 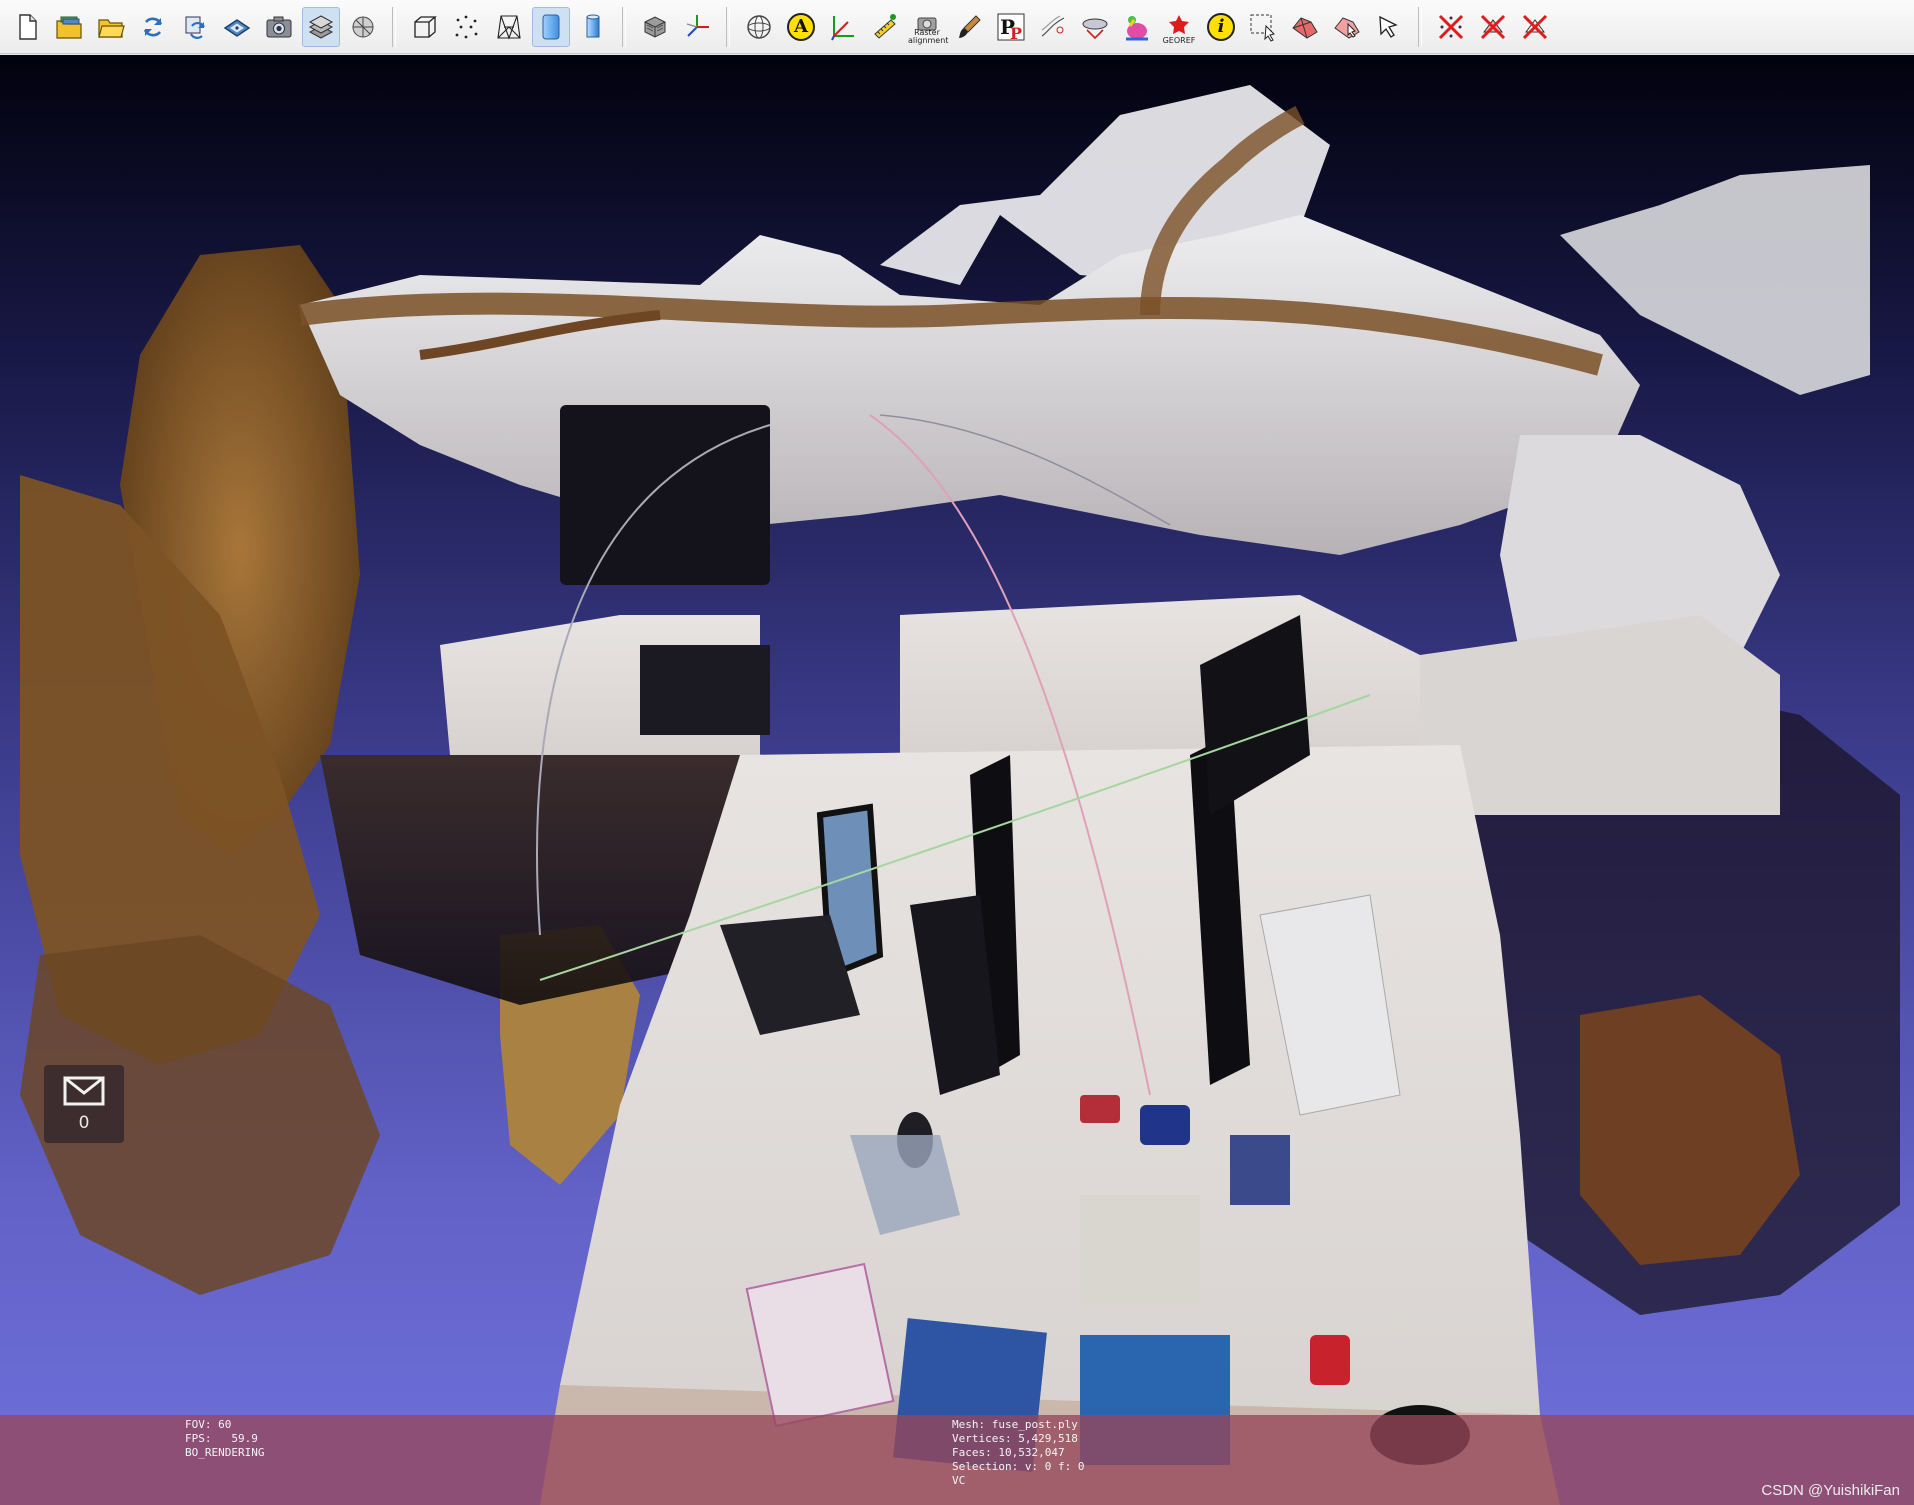 I want to click on manipulators-button, so click(x=1095, y=27).